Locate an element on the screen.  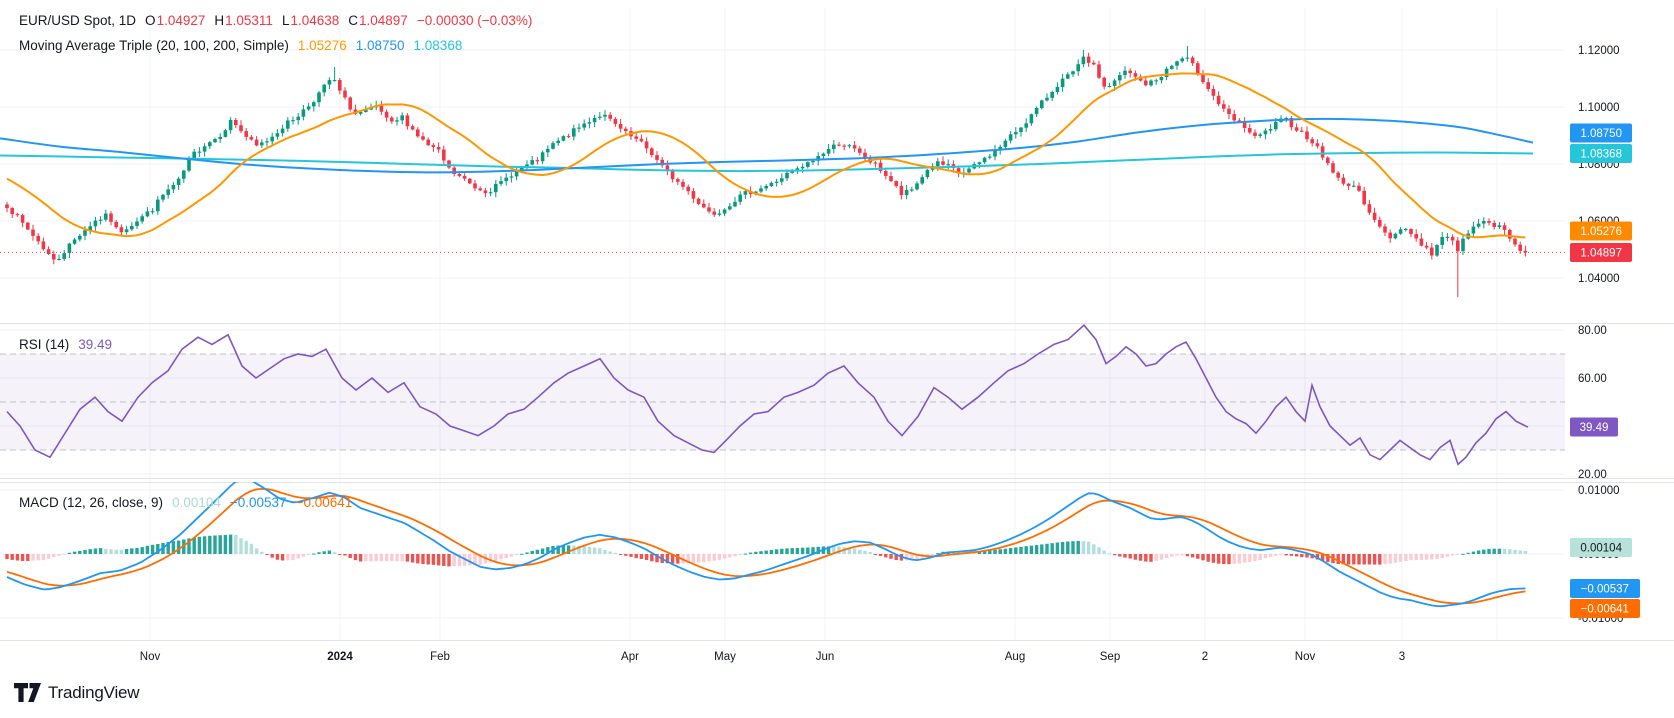
rsi-badge: 39.49 is located at coordinates (1594, 427).